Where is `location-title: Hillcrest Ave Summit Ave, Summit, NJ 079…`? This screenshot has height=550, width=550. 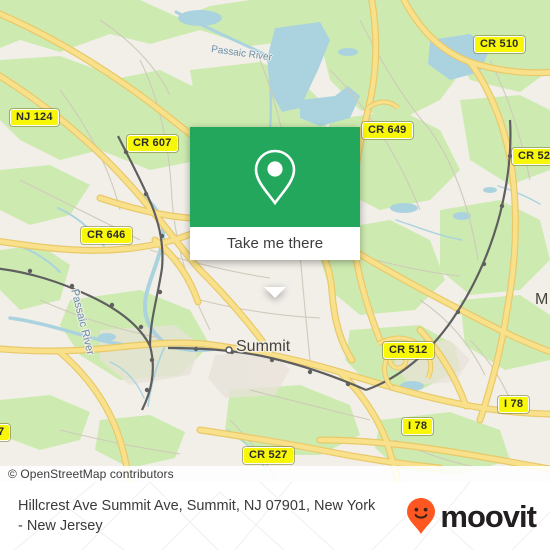
location-title: Hillcrest Ave Summit Ave, Summit, NJ 079… is located at coordinates (197, 516).